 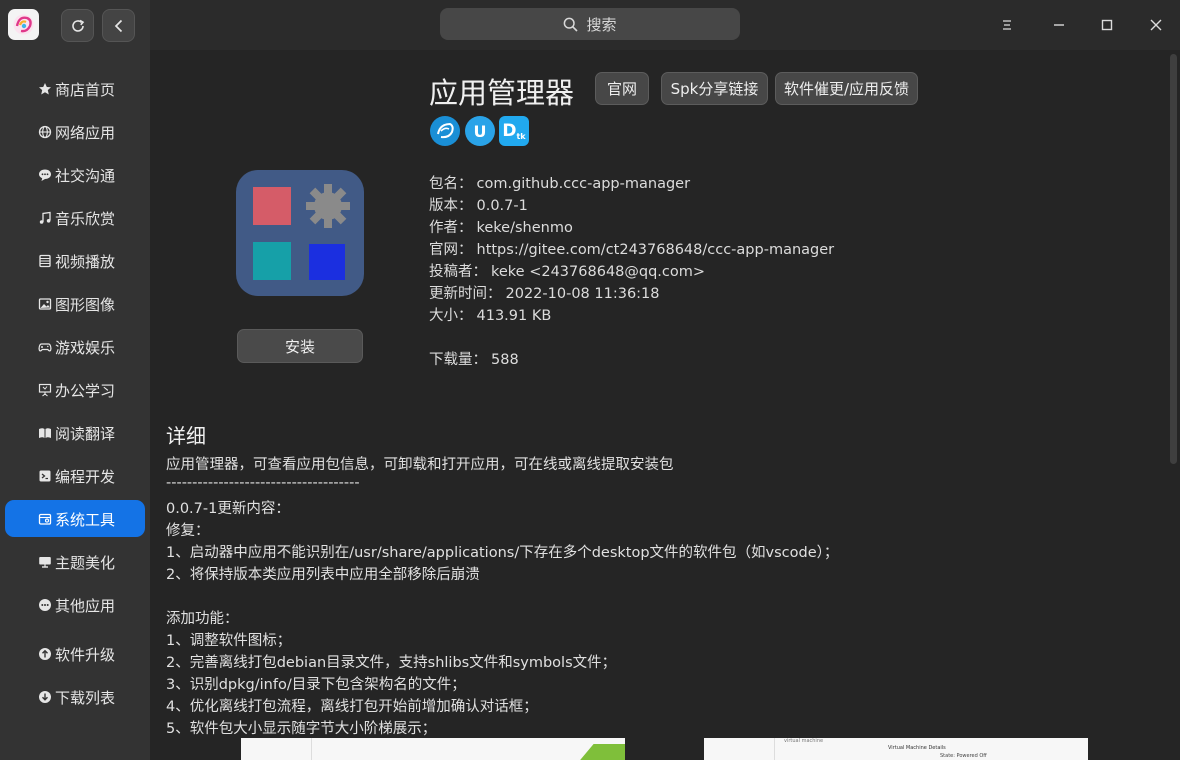 I want to click on info-value: 588, so click(x=505, y=360).